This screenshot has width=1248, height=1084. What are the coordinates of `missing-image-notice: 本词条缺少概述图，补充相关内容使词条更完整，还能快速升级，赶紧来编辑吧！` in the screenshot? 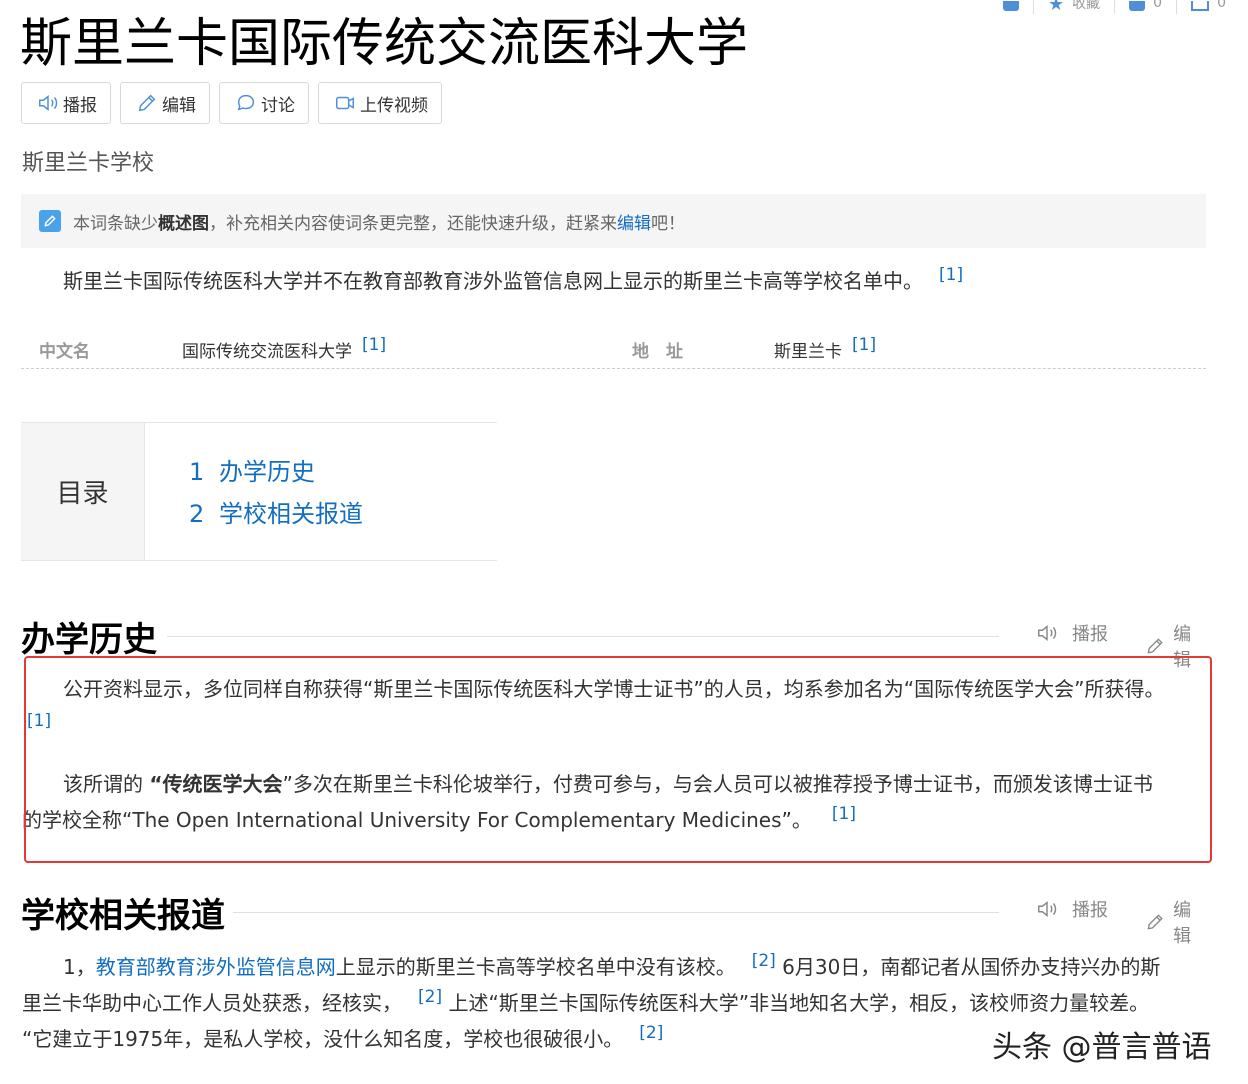 It's located at (613, 221).